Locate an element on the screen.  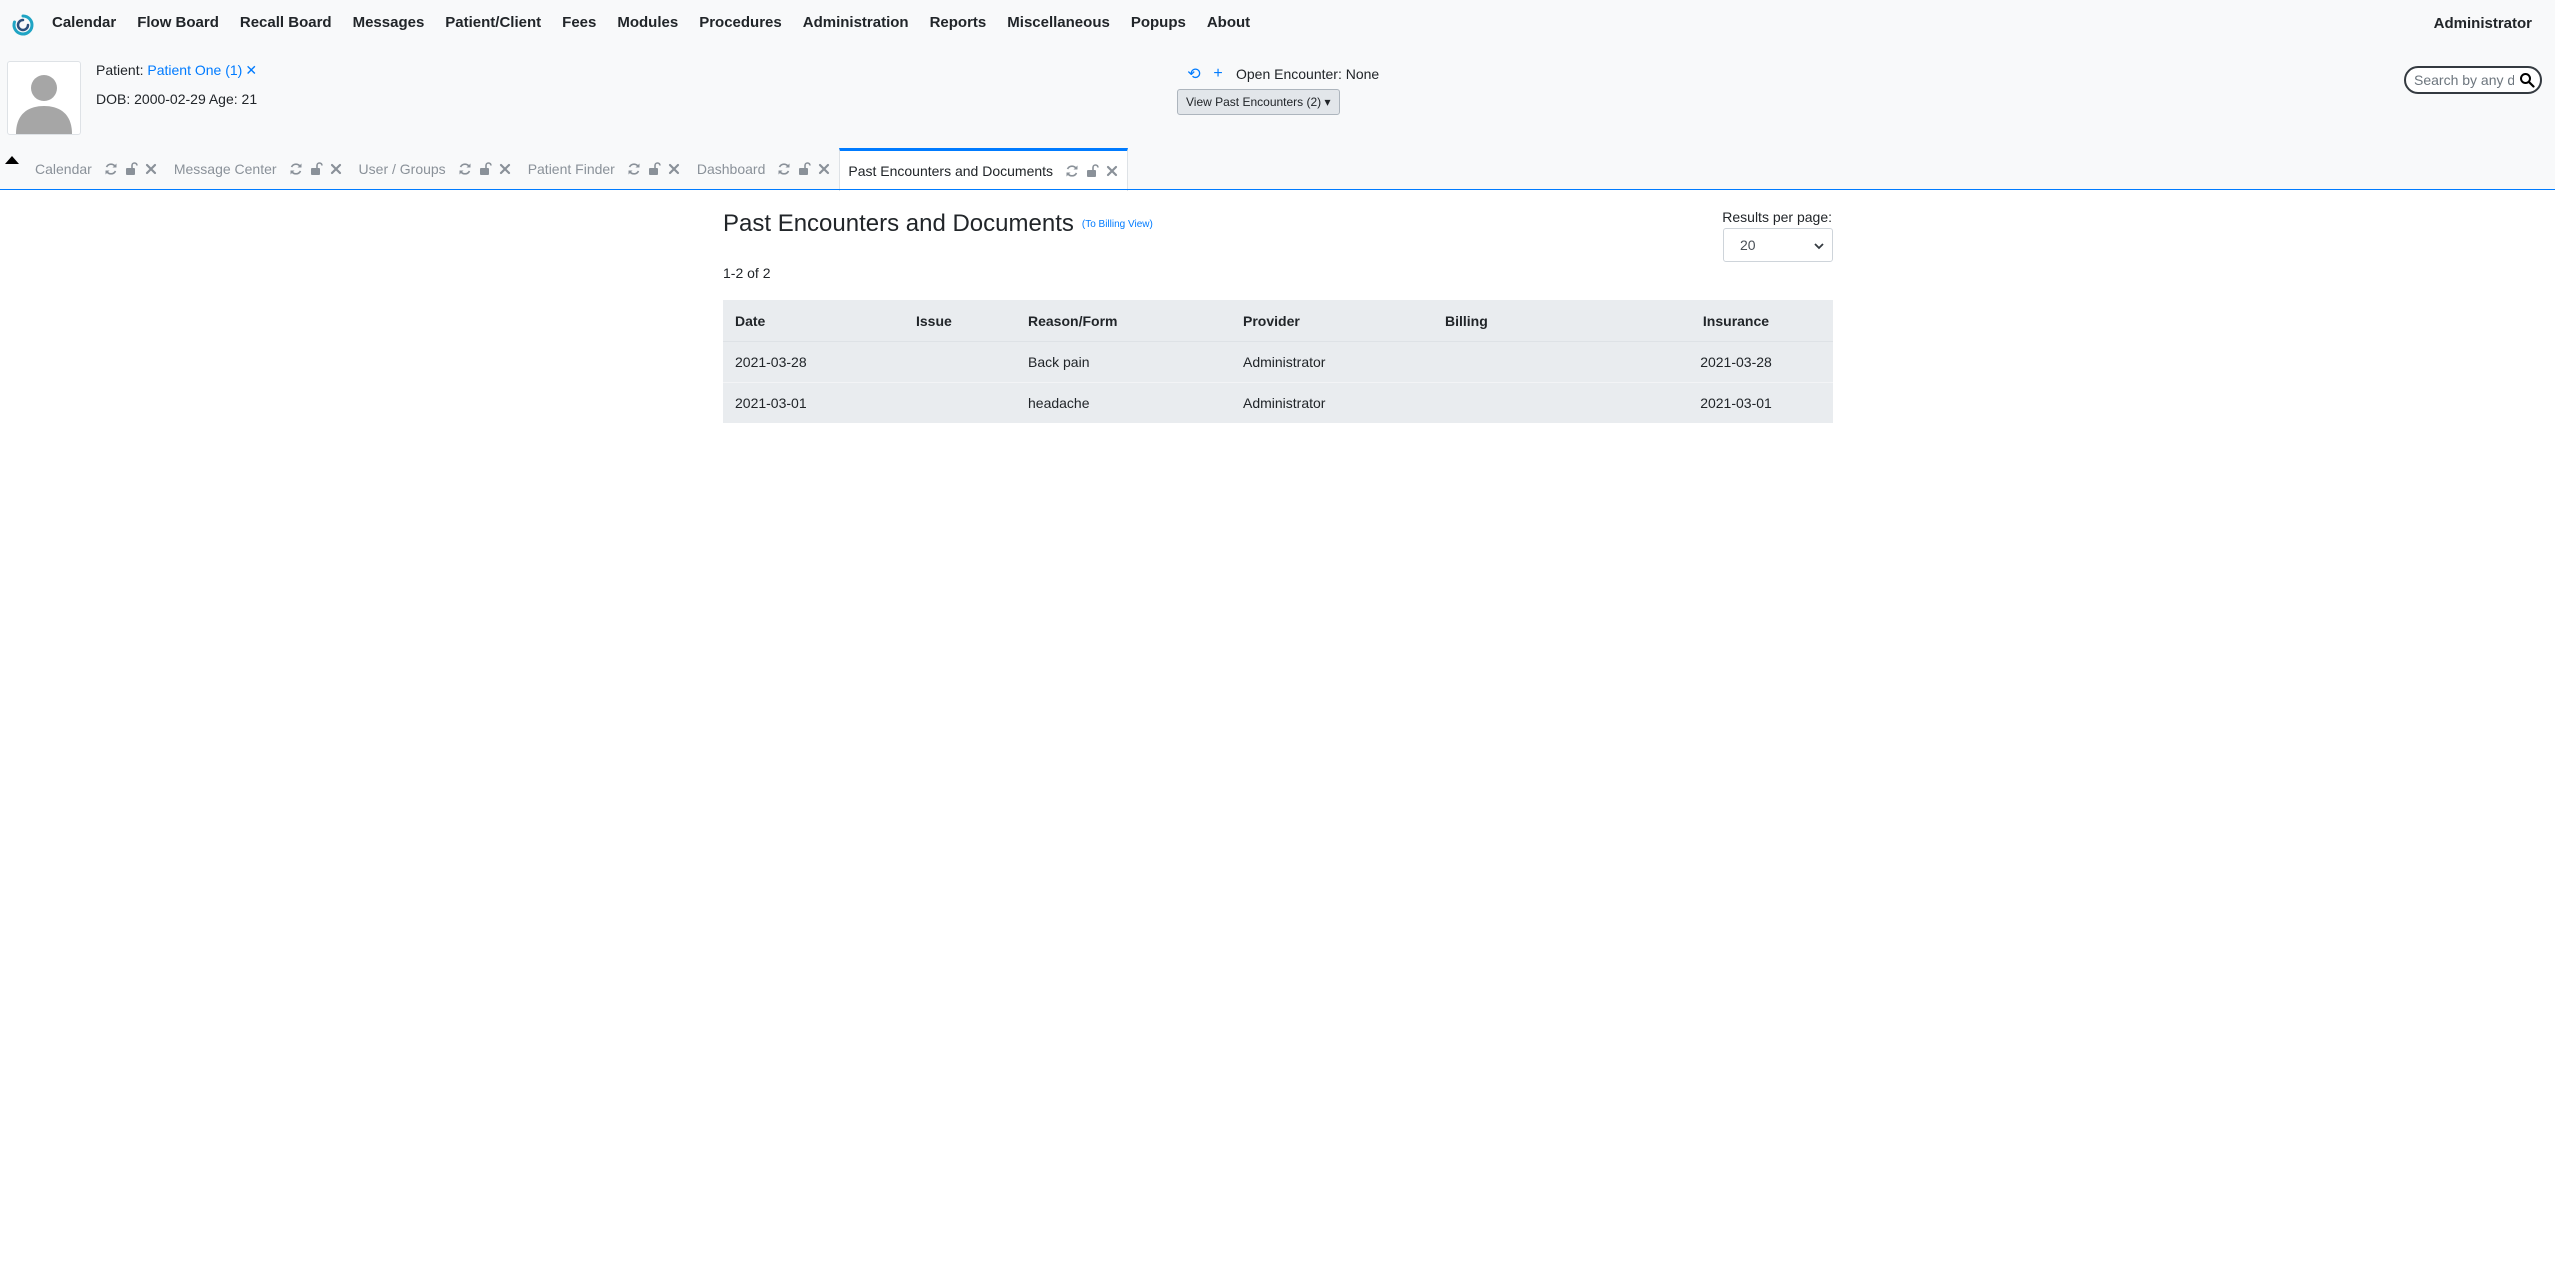
tab-label: Patient Finder is located at coordinates (571, 169).